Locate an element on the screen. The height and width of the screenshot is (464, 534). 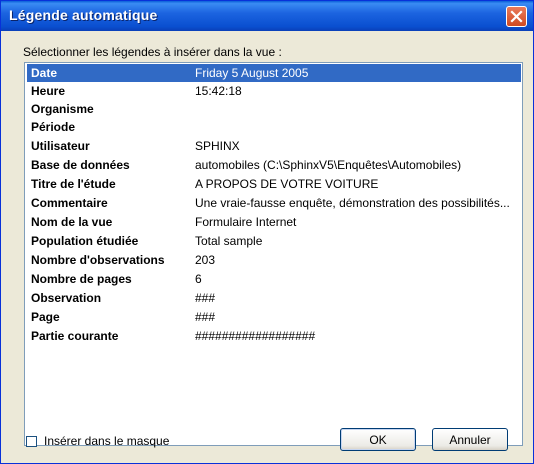
checkbox-box is located at coordinates (31, 441).